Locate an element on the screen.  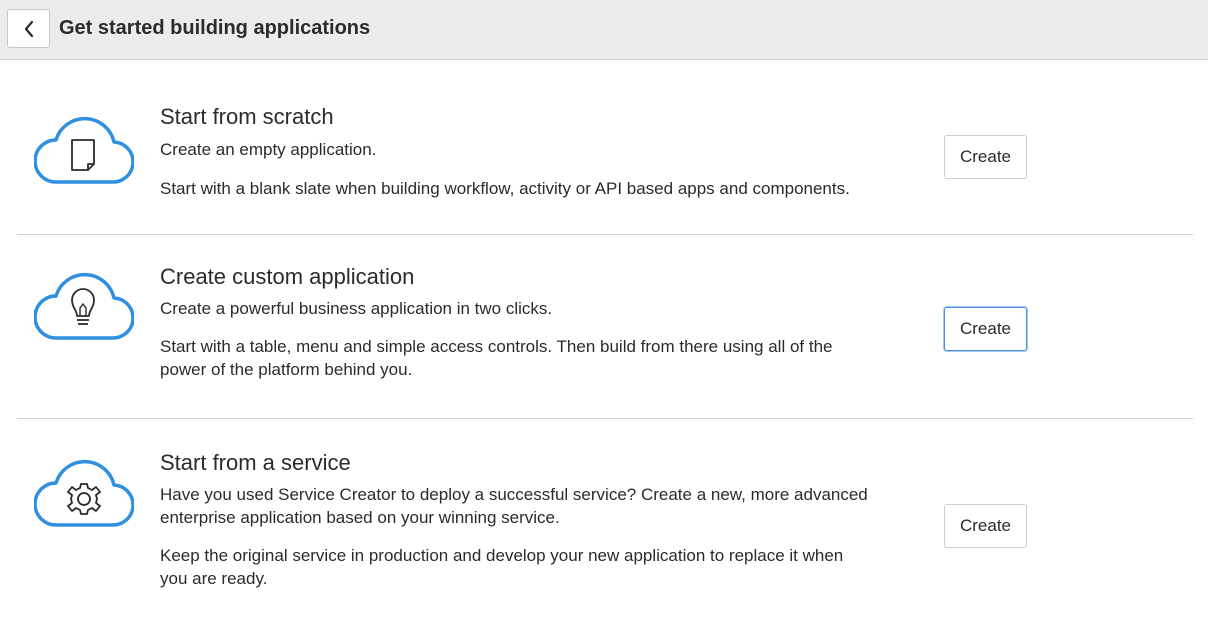
cloud-document-icon is located at coordinates (84, 150).